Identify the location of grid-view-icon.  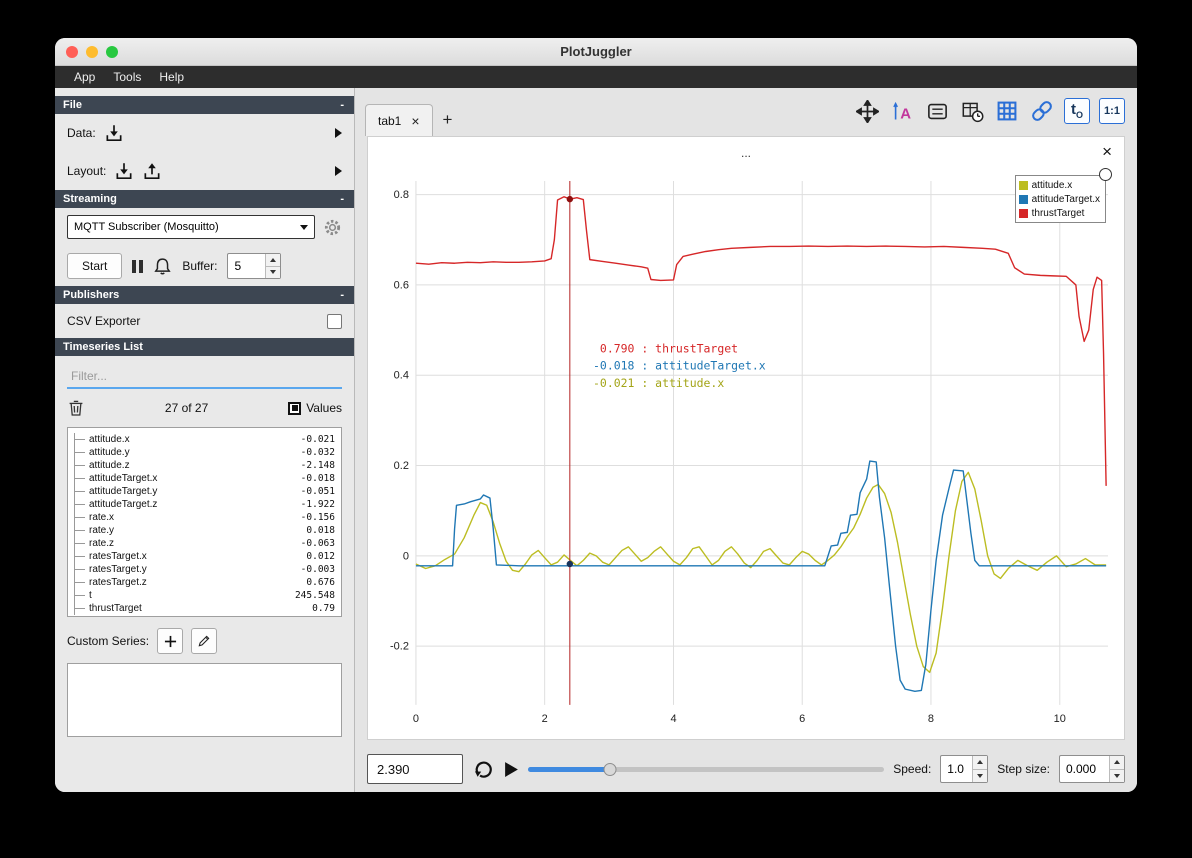
(1007, 111).